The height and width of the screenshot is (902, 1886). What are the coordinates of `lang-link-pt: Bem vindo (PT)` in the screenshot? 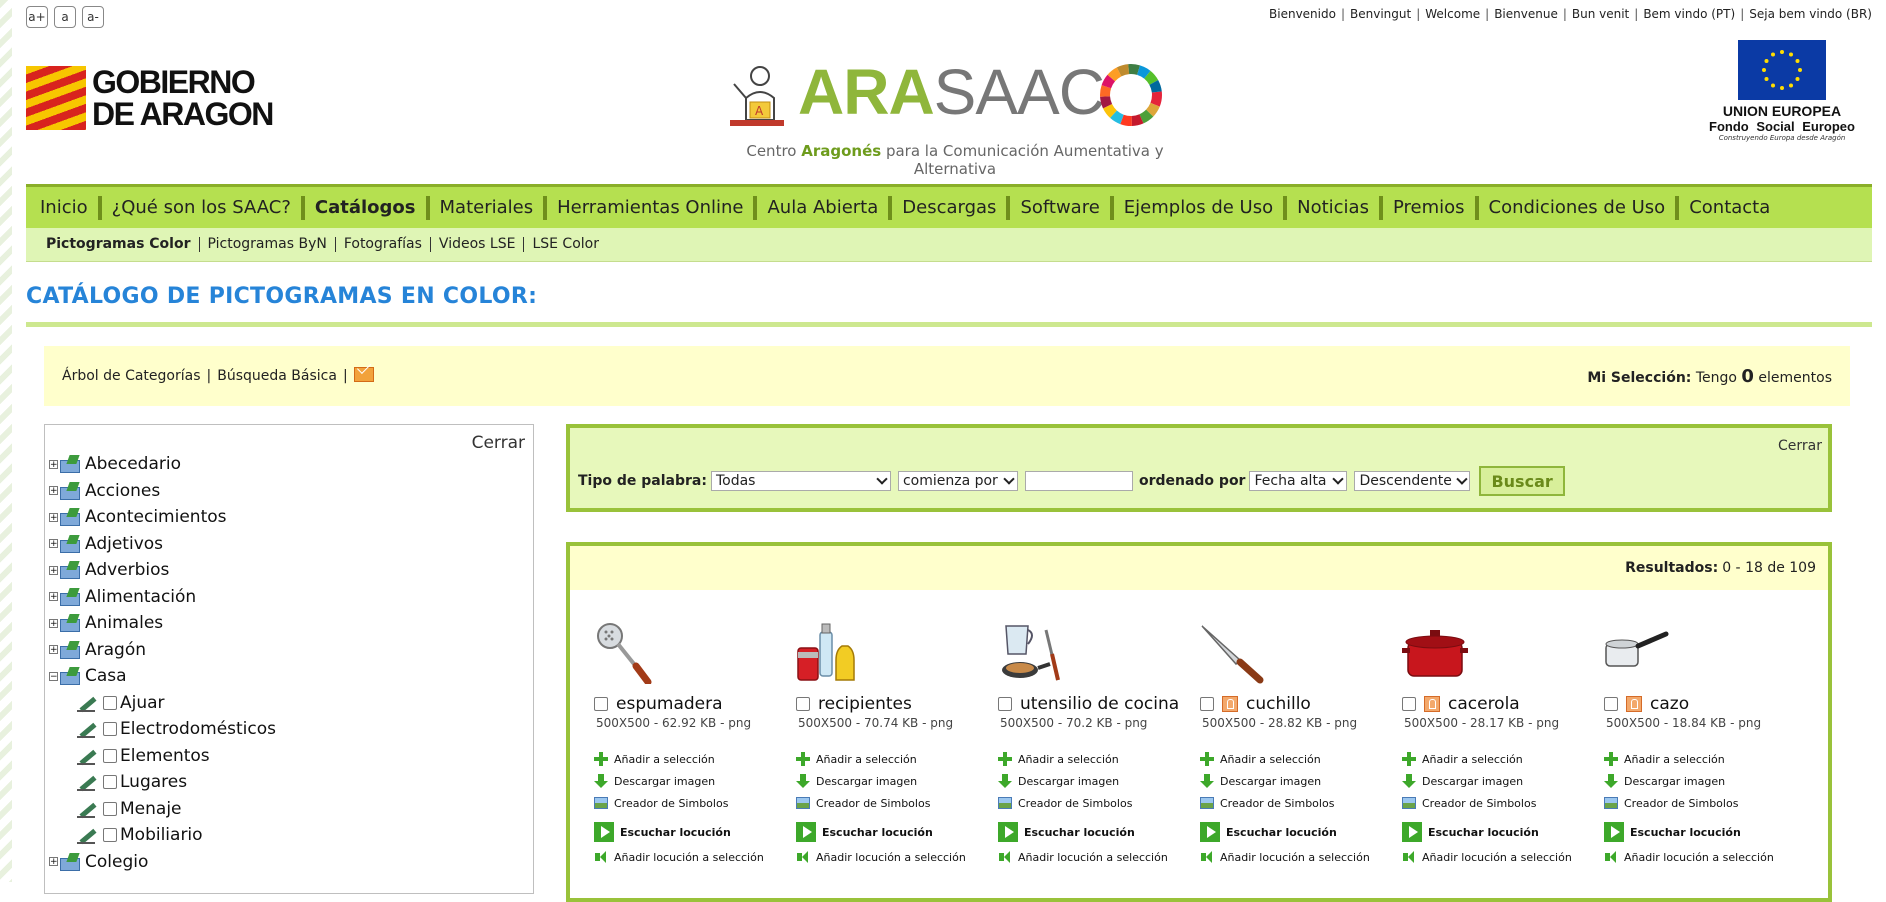 It's located at (1689, 14).